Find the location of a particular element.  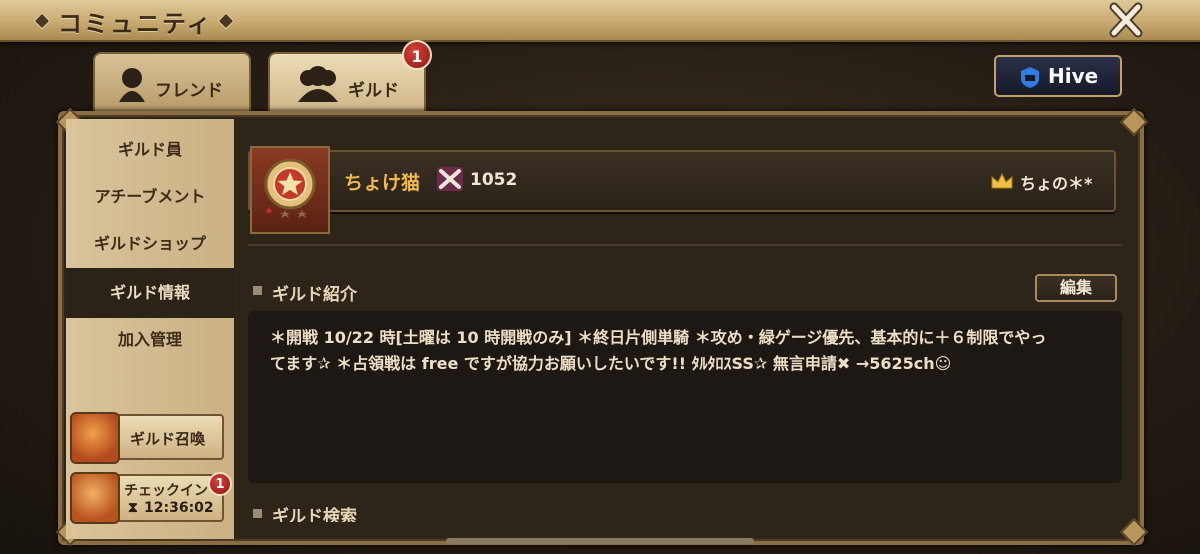

sidebar-item-join-management: 加入管理 is located at coordinates (150, 340).